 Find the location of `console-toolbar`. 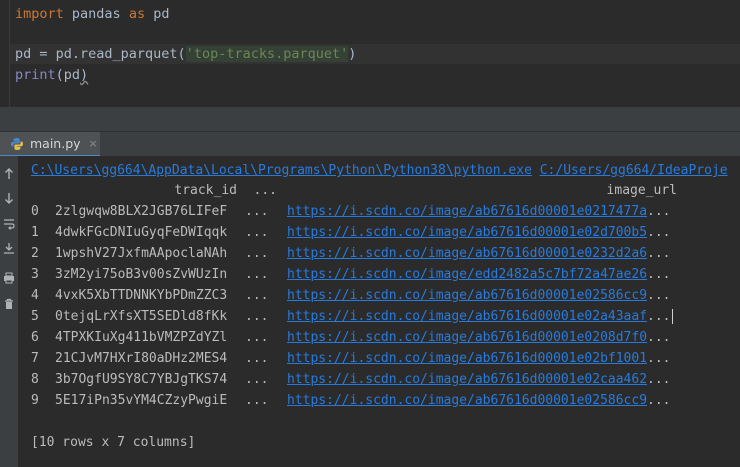

console-toolbar is located at coordinates (9, 311).